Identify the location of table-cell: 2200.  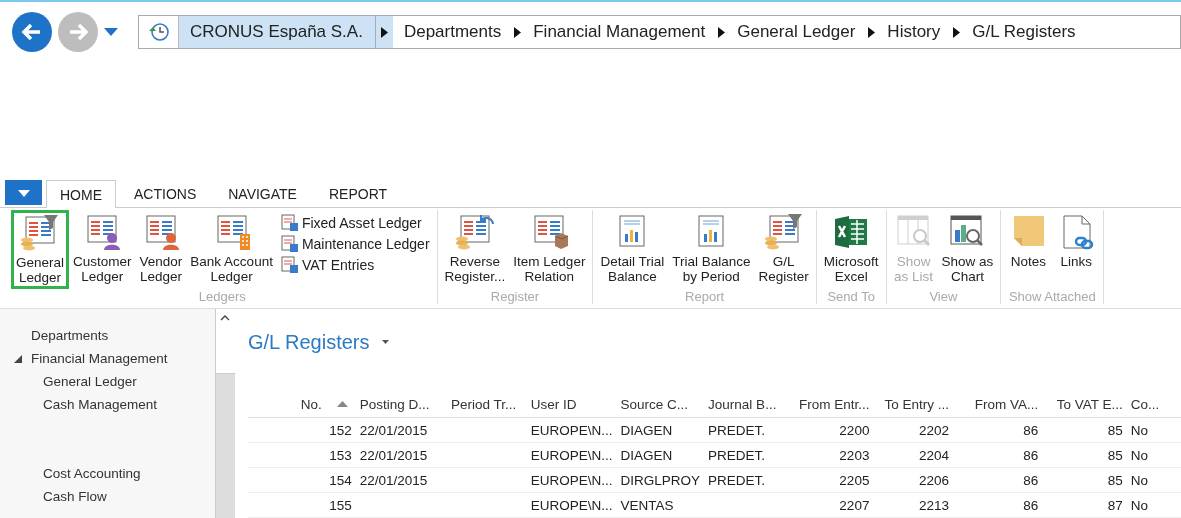
(854, 430).